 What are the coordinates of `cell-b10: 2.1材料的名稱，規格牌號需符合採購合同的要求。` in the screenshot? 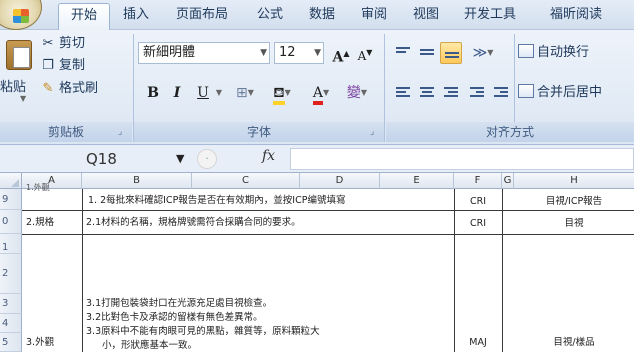 It's located at (193, 222).